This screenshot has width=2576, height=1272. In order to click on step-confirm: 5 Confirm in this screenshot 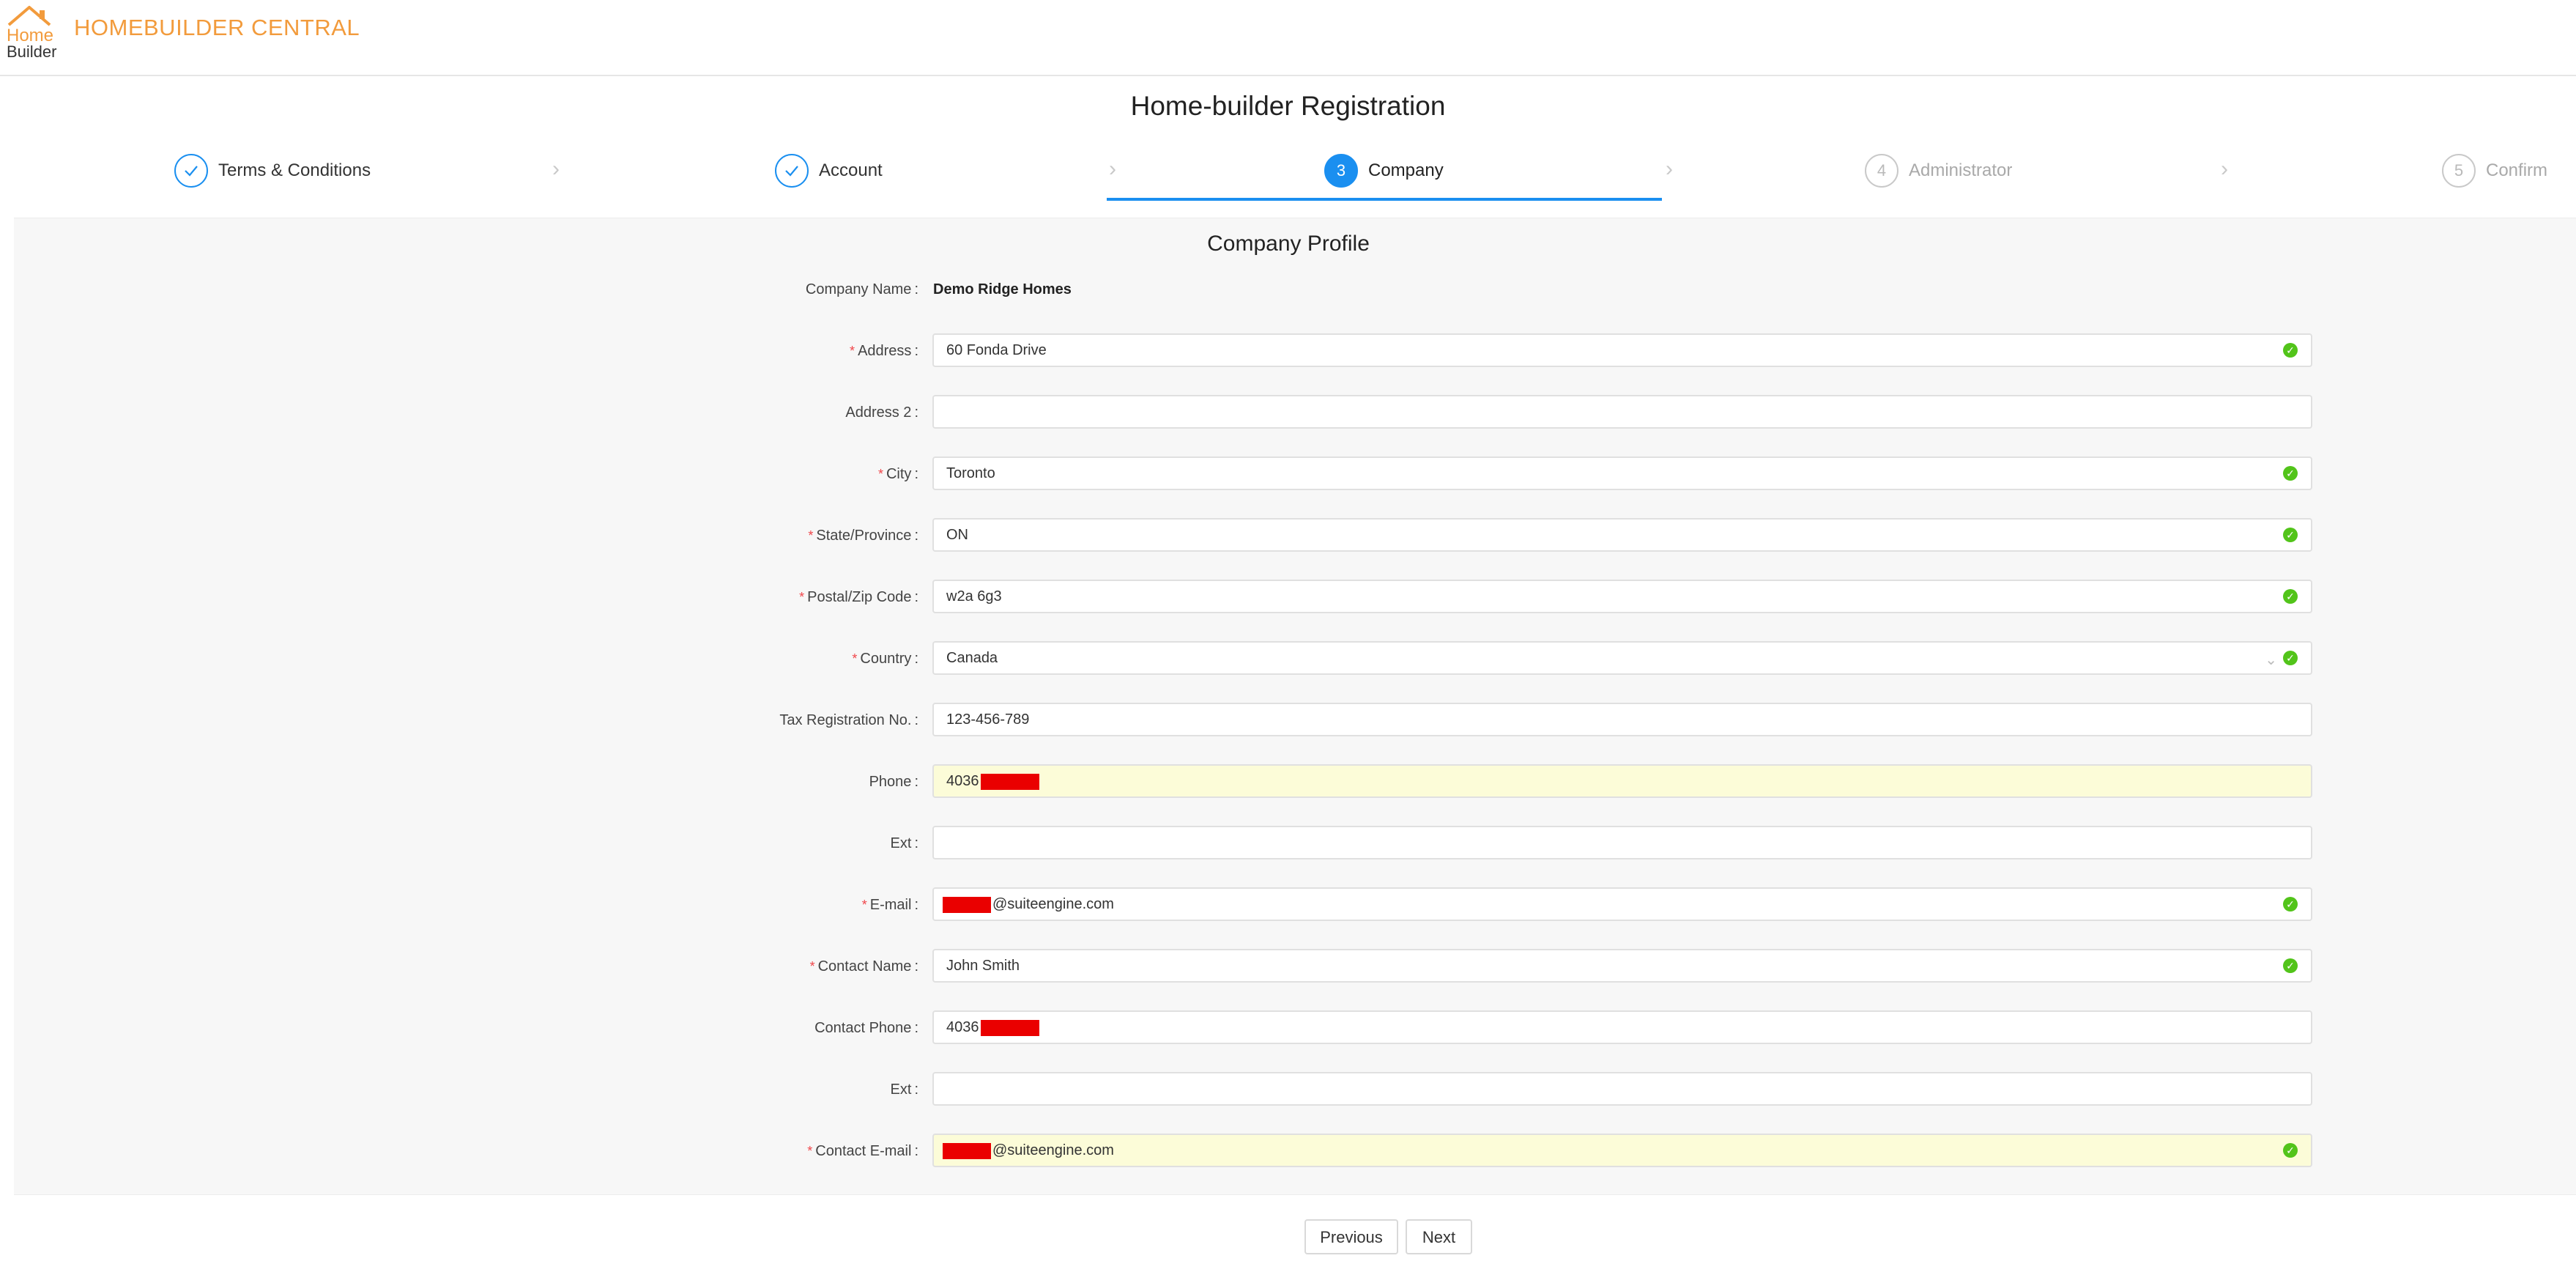, I will do `click(2494, 171)`.